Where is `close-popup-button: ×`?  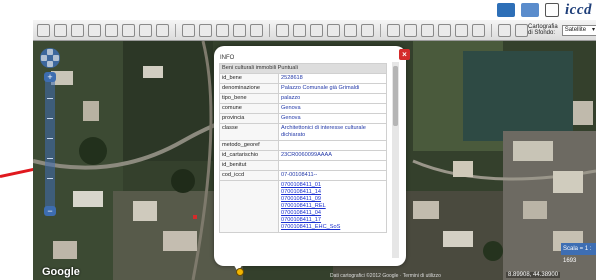
close-popup-button: × is located at coordinates (404, 54).